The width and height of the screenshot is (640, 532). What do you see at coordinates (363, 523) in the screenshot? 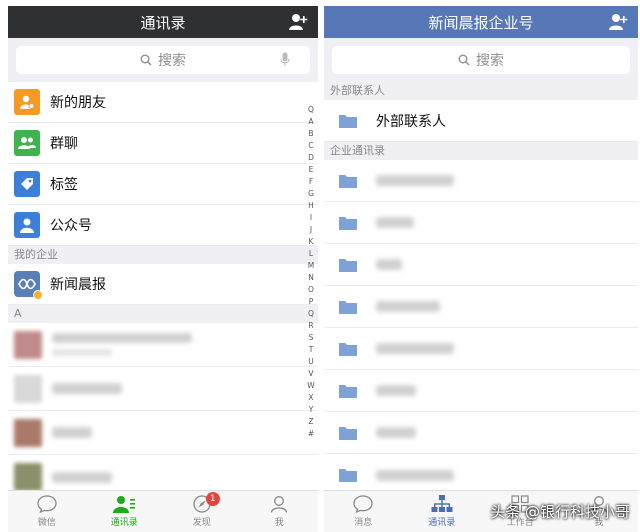
I see `tab-label: 消息` at bounding box center [363, 523].